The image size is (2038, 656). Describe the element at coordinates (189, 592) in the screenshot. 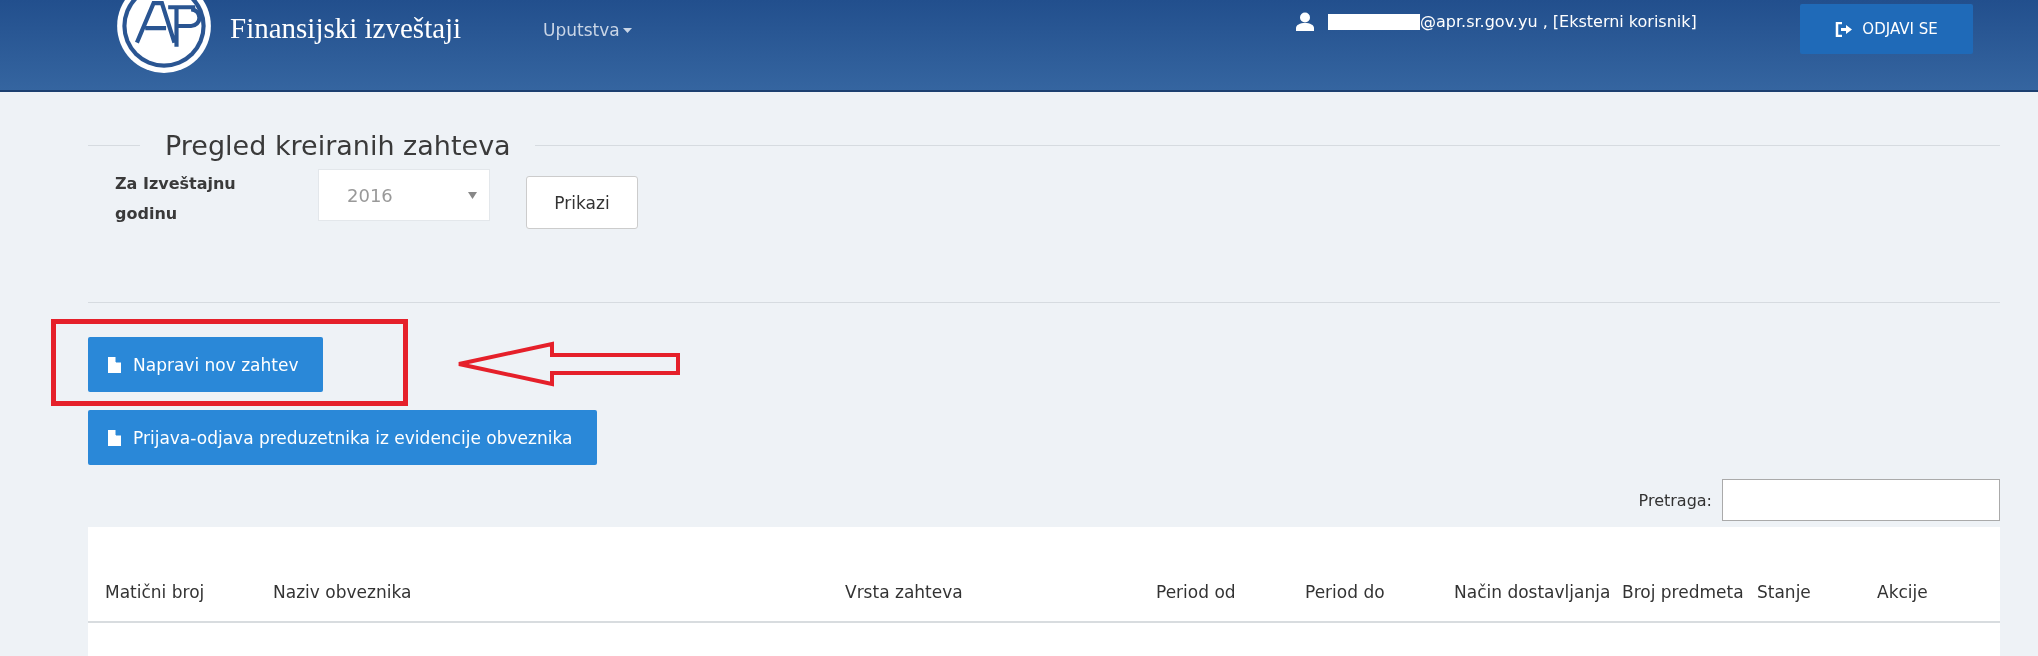

I see `column-header: Matični broj` at that location.